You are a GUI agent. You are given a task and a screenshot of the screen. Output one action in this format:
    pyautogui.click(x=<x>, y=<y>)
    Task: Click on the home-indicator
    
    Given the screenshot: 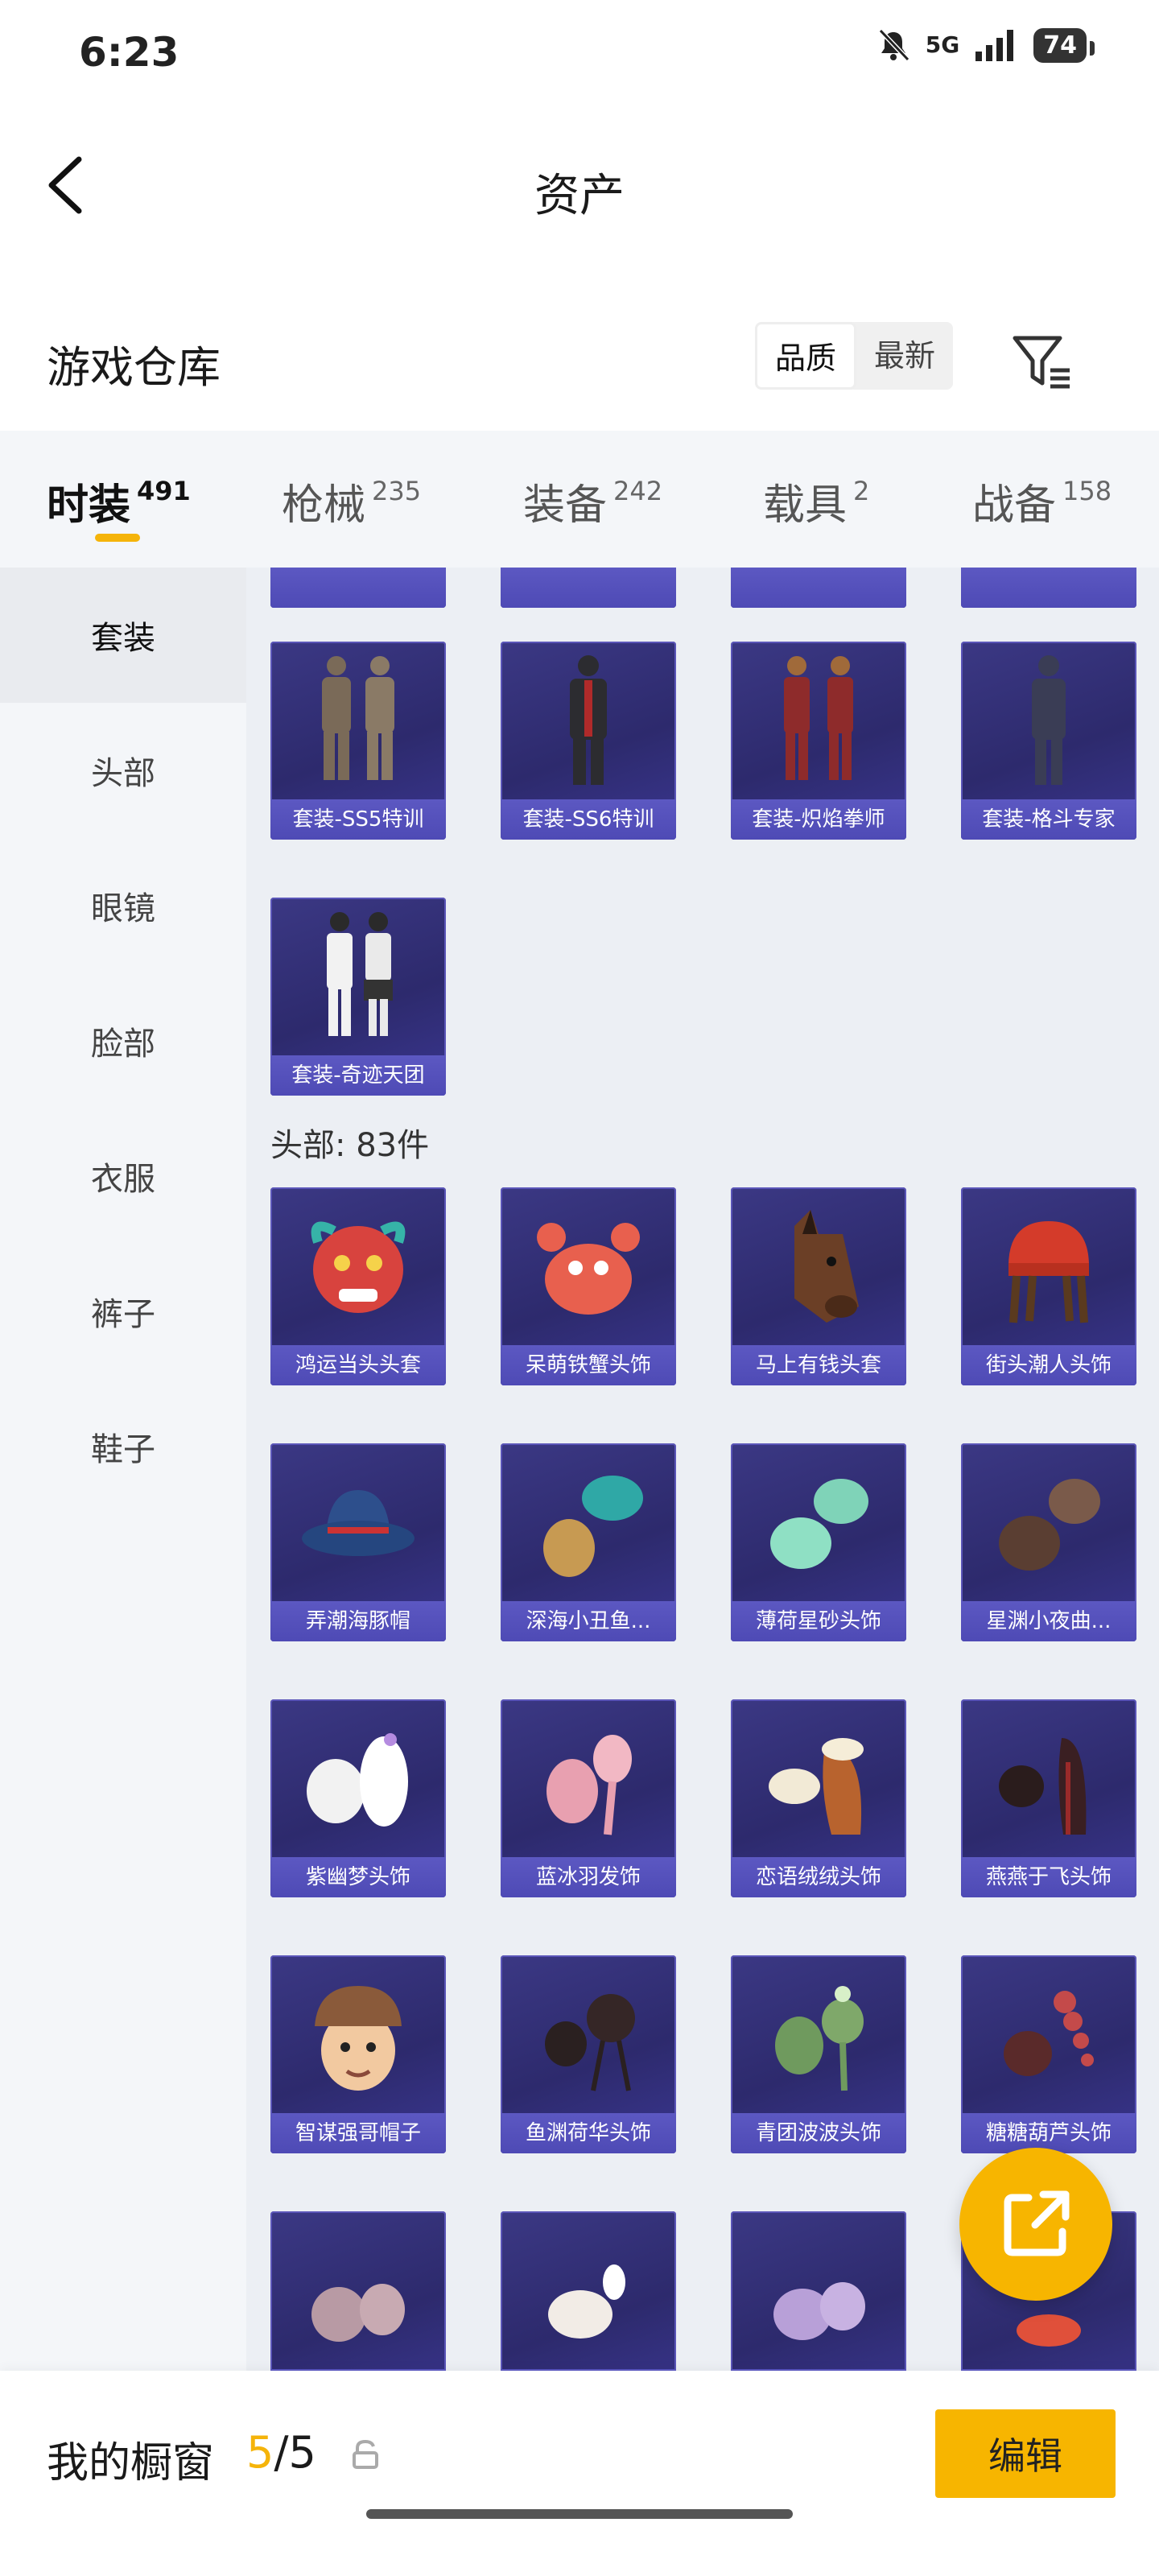 What is the action you would take?
    pyautogui.click(x=579, y=2514)
    